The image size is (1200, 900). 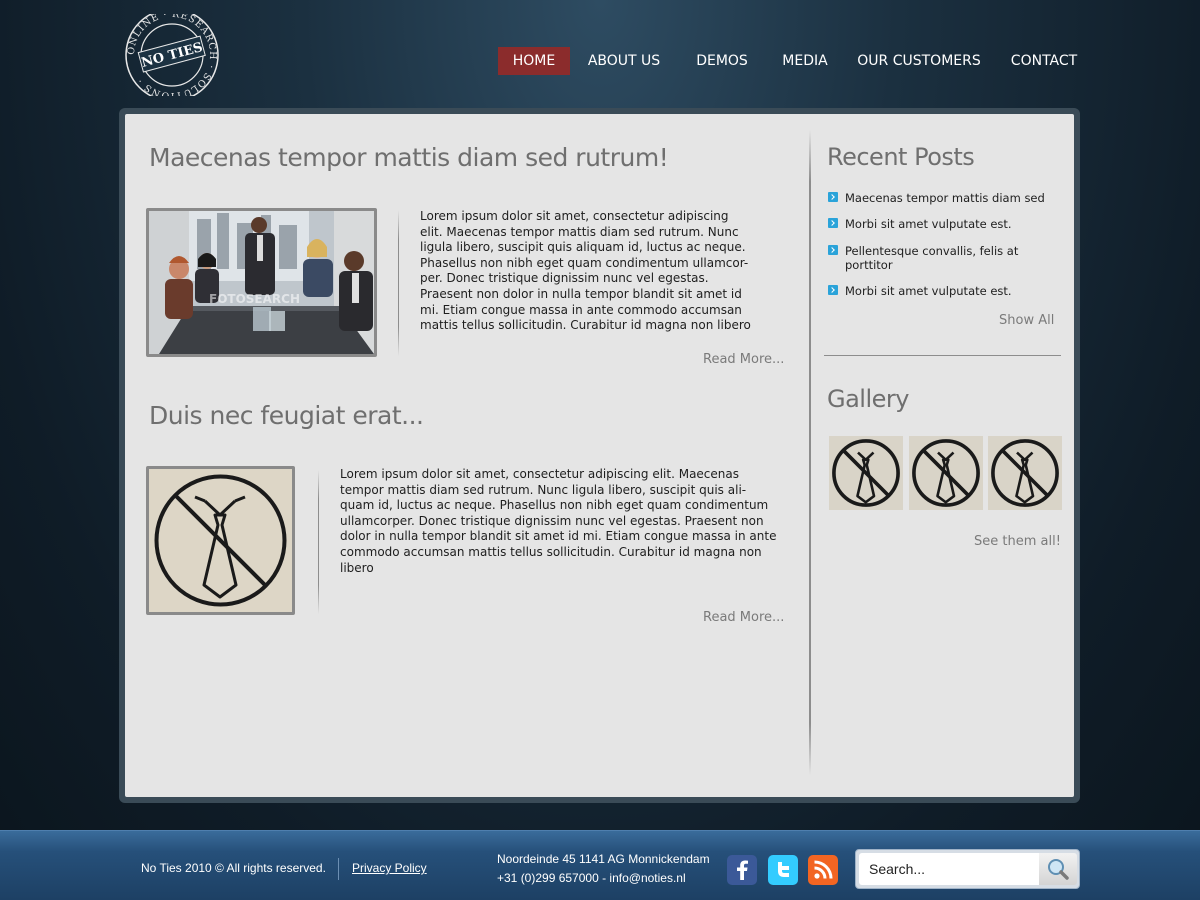 I want to click on facebook-icon, so click(x=742, y=870).